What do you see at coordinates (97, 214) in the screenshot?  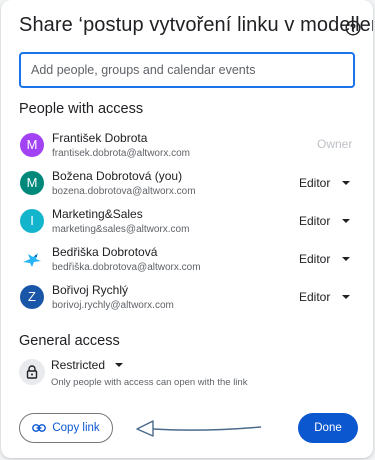 I see `person-name: Marketing&Sales` at bounding box center [97, 214].